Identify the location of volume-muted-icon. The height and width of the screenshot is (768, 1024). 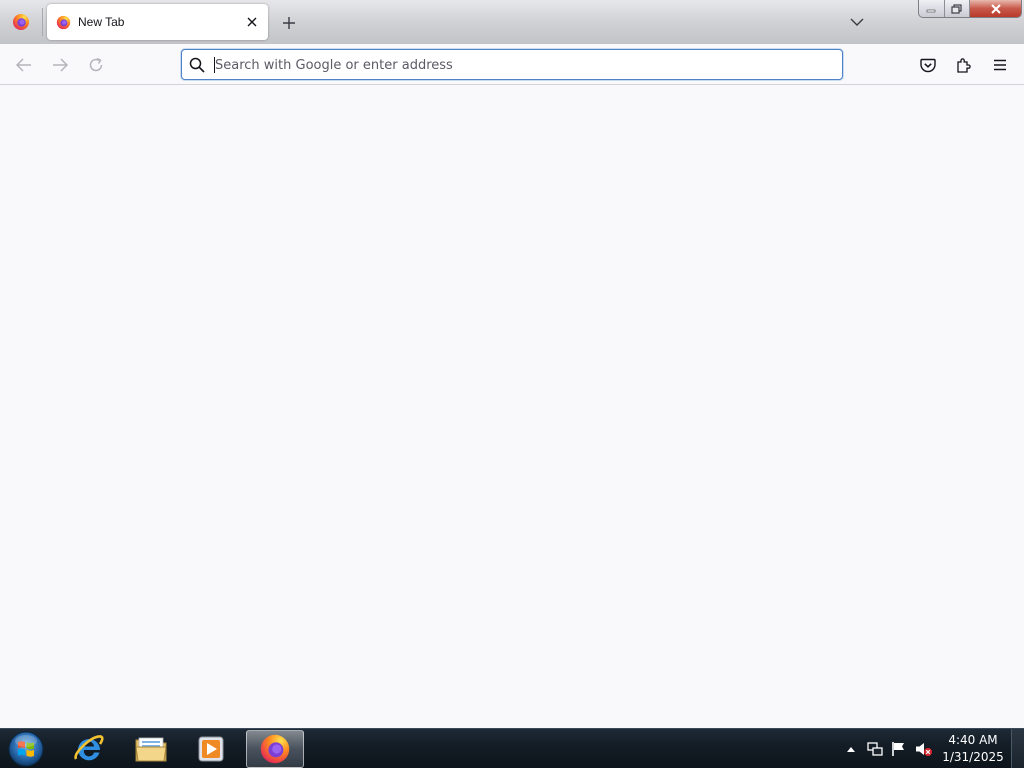
(924, 749).